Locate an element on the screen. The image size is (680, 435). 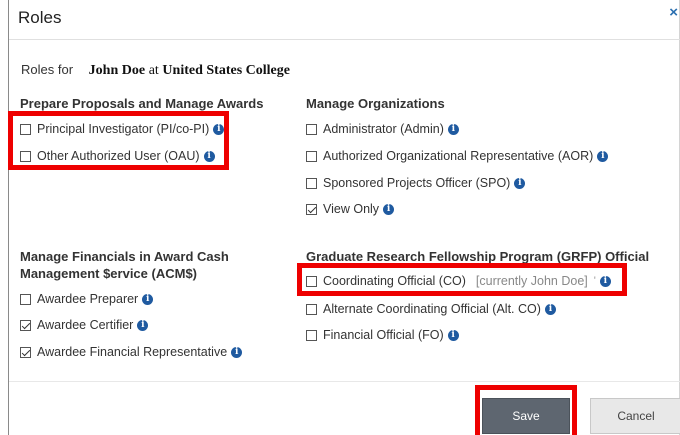
section-orgs: Manage Organizations is located at coordinates (375, 103).